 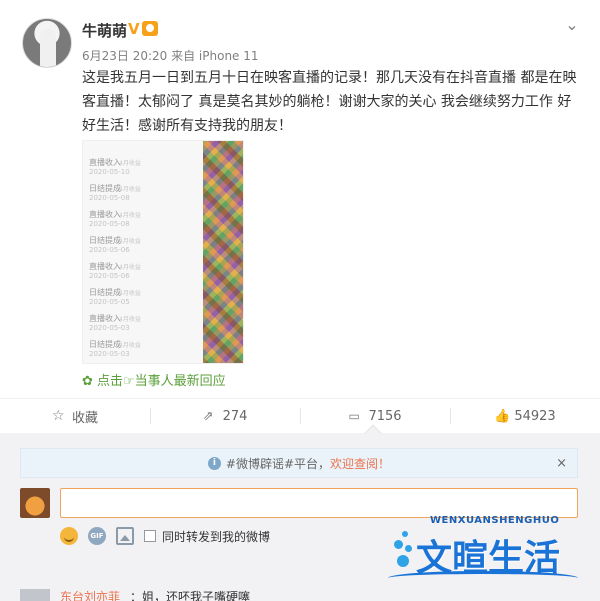 What do you see at coordinates (214, 463) in the screenshot?
I see `info-icon: i` at bounding box center [214, 463].